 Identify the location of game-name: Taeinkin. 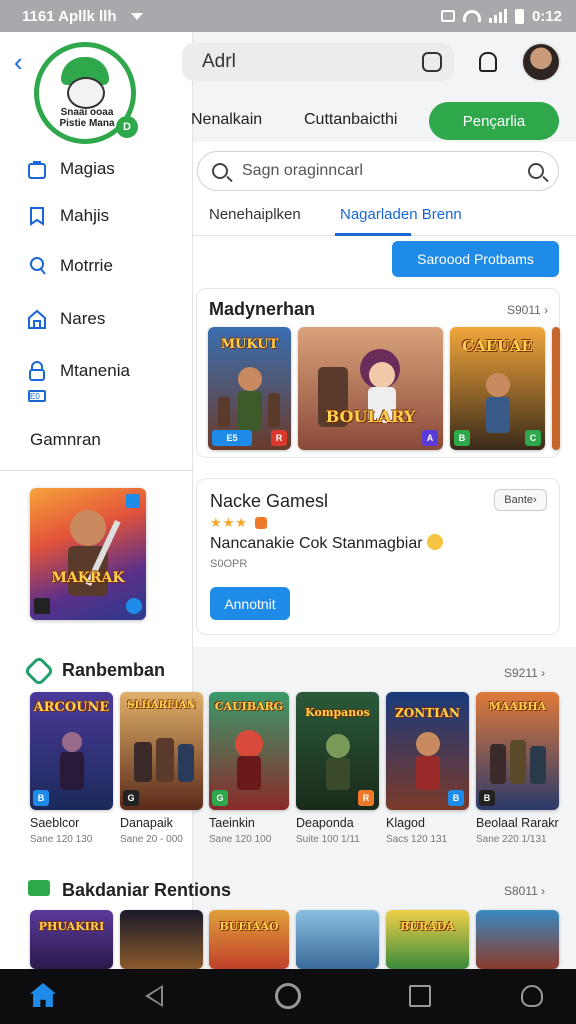
(232, 823).